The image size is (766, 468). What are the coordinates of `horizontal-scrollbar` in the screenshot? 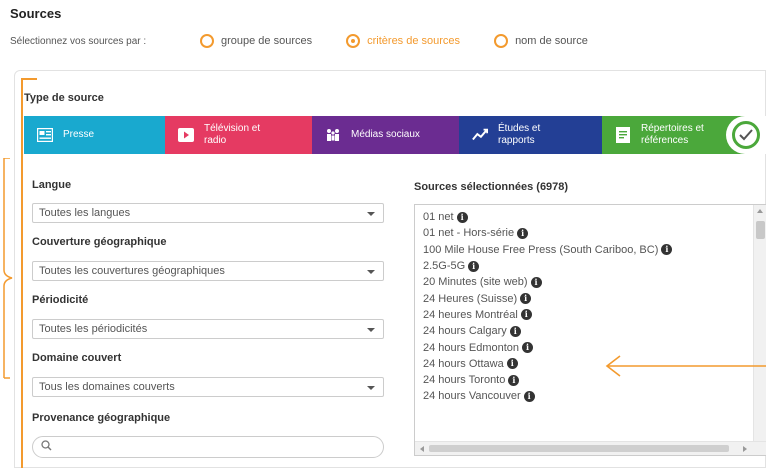 It's located at (590, 448).